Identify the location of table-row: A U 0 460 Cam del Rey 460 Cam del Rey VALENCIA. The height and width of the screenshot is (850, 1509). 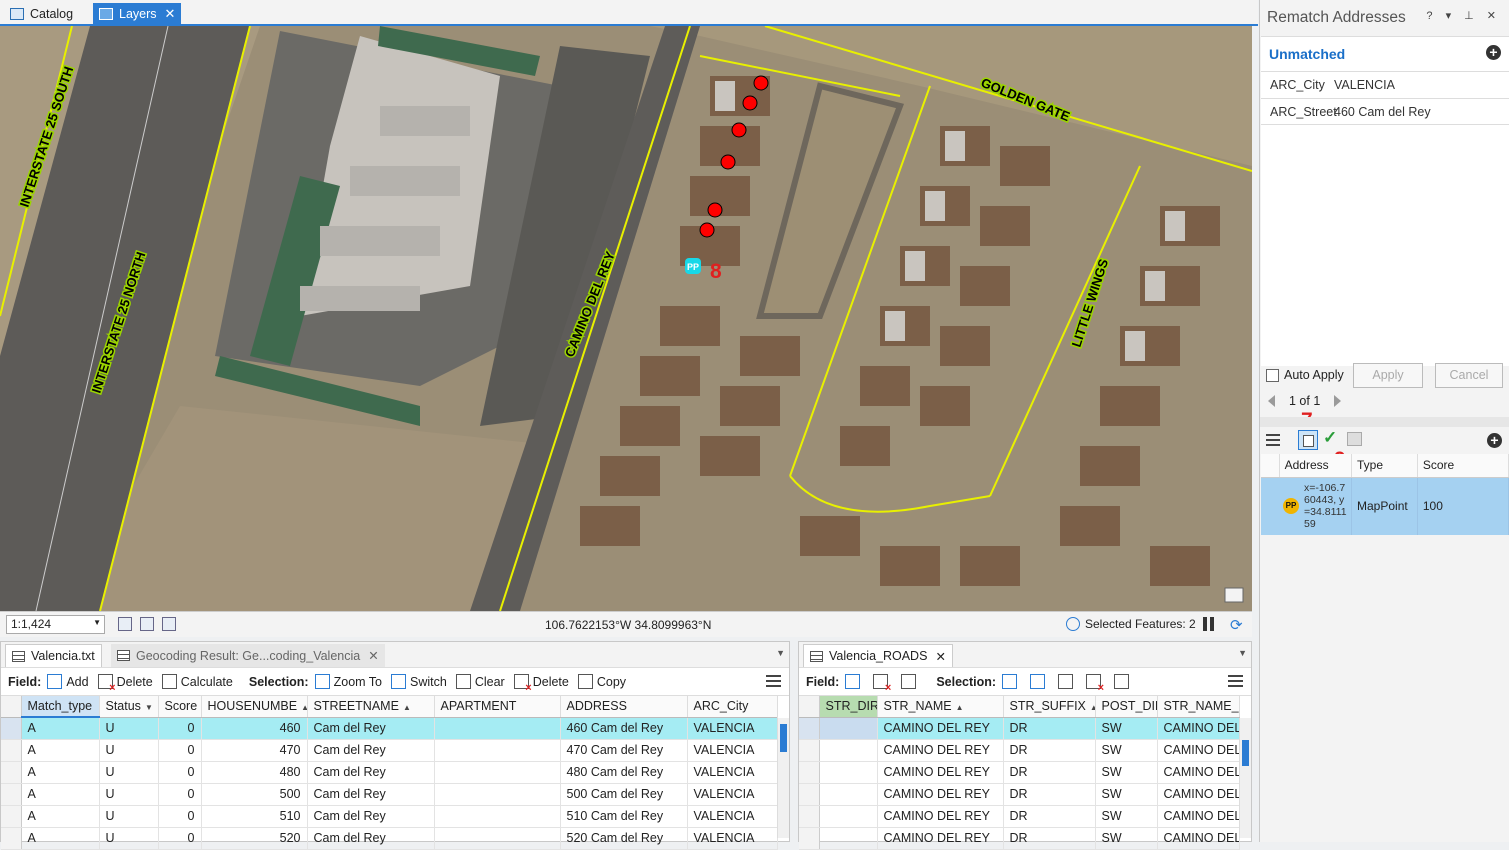
(389, 728).